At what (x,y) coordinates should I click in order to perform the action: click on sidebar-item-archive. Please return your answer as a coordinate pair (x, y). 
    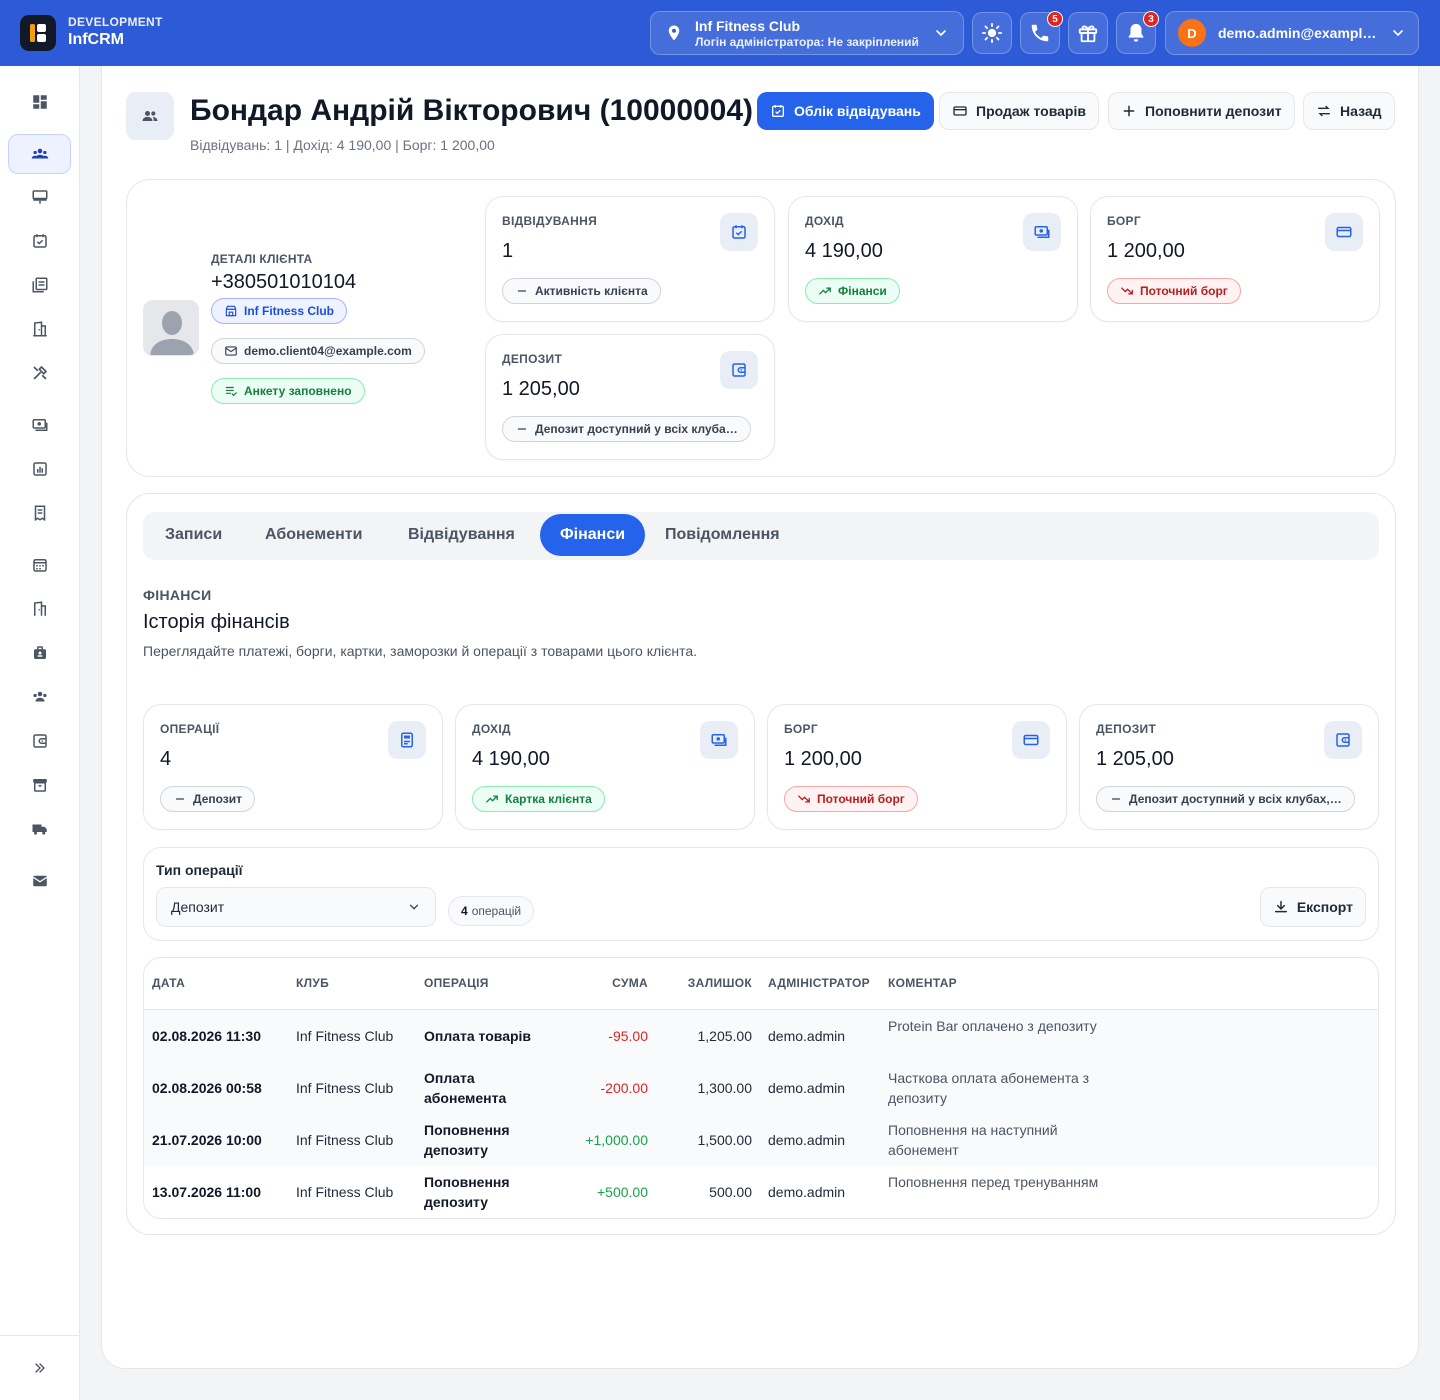
    Looking at the image, I should click on (39, 785).